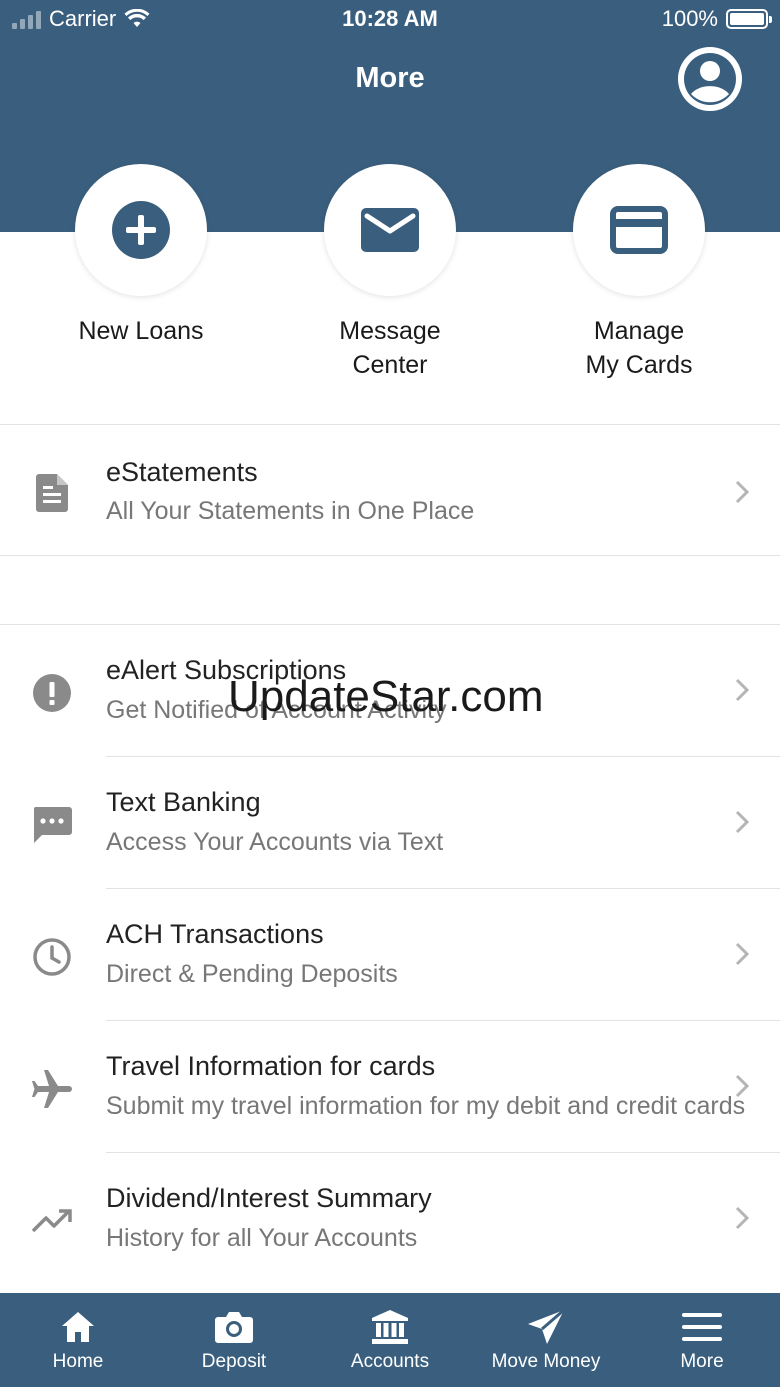  I want to click on tab-home: Home, so click(78, 1340).